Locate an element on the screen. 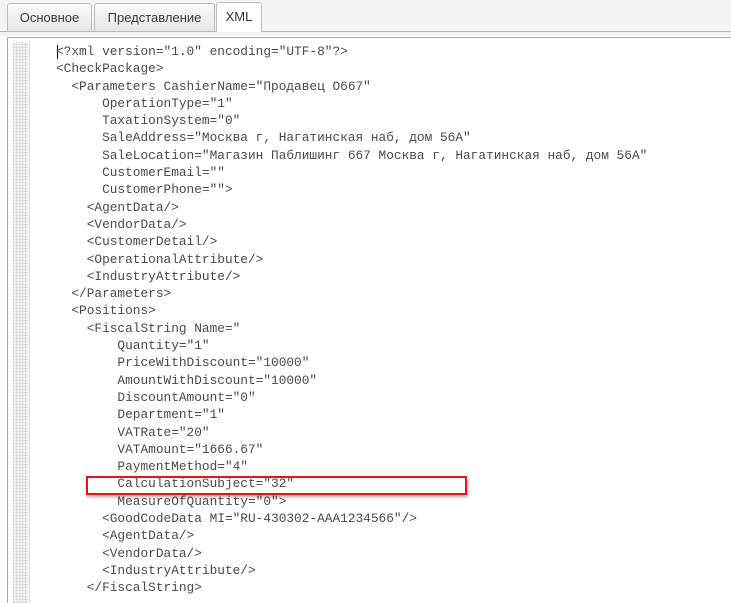  tab-predstavlenie: Представление is located at coordinates (154, 17).